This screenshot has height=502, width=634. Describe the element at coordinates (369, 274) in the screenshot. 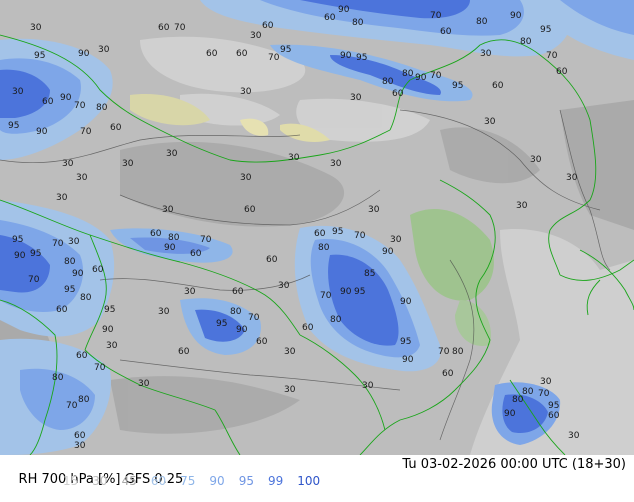

I see `contour-label: 85` at that location.